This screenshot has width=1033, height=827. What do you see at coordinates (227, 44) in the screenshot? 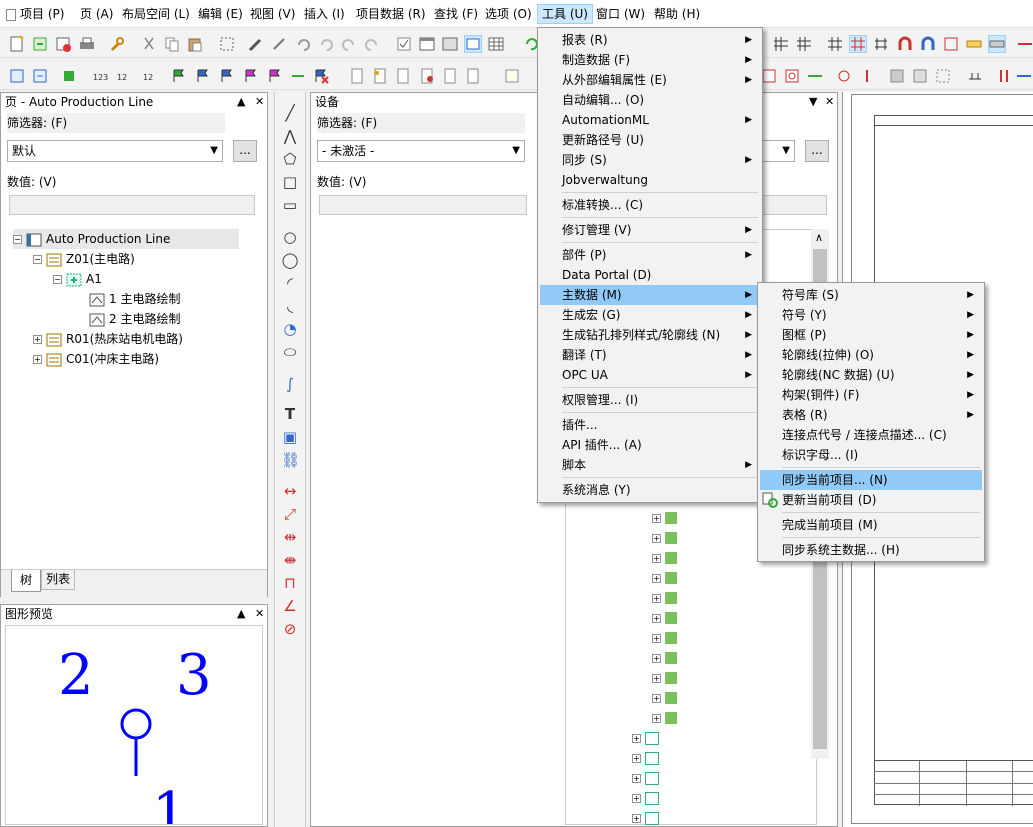
I see `select-area-icon` at bounding box center [227, 44].